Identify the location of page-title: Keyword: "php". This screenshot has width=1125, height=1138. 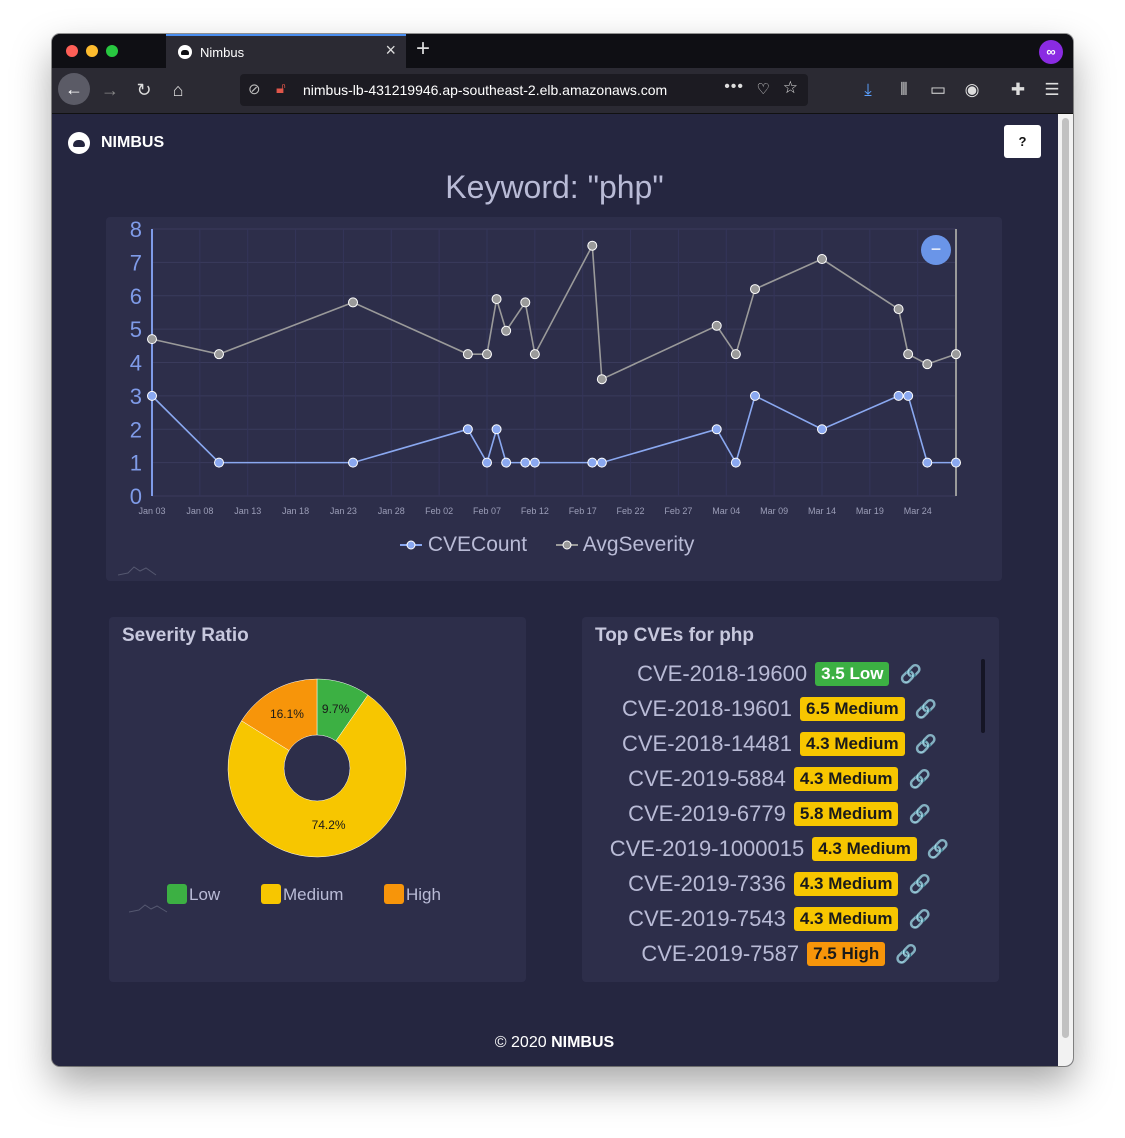
(554, 187).